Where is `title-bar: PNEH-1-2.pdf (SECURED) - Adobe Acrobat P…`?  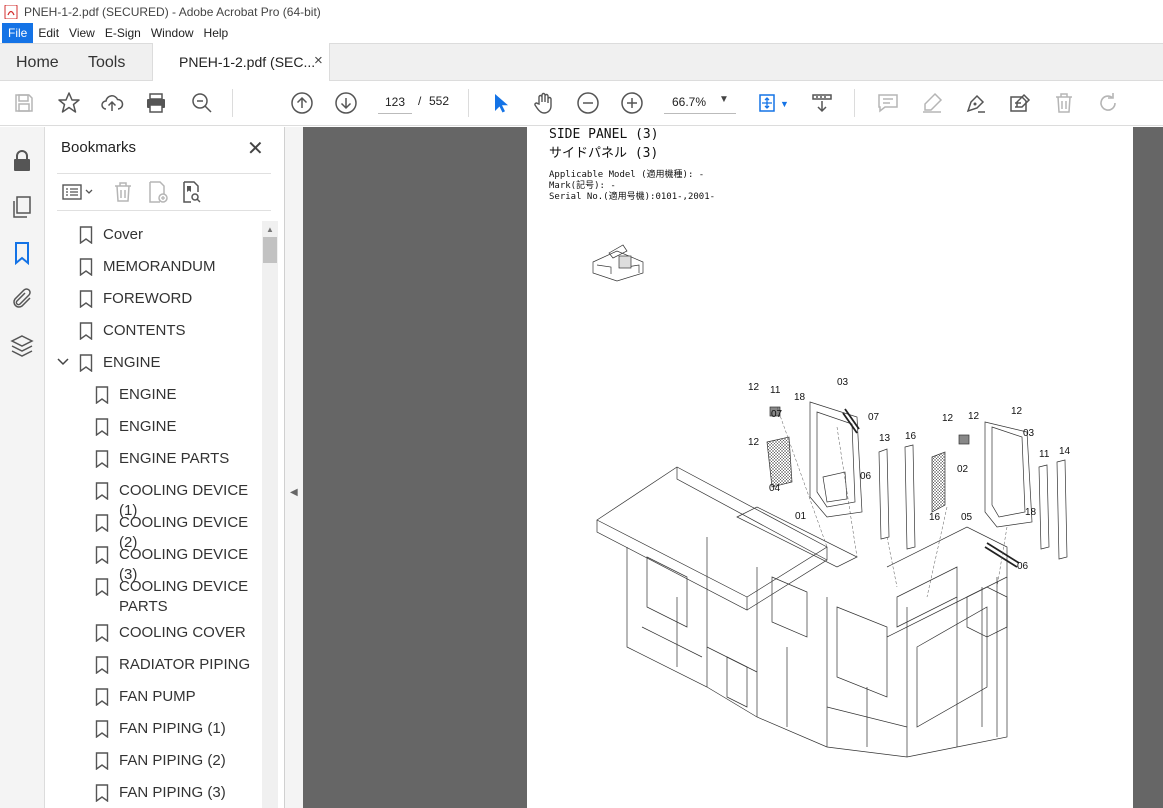
title-bar: PNEH-1-2.pdf (SECURED) - Adobe Acrobat P… is located at coordinates (581, 11).